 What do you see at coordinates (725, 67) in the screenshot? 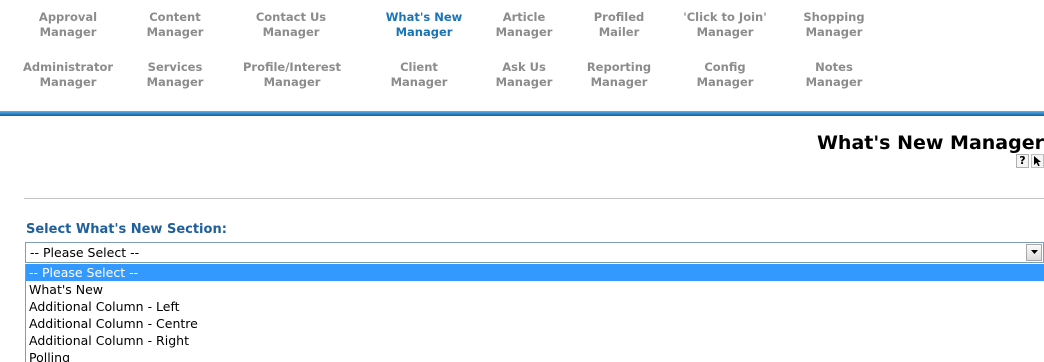
I see `nav-item-label-line1: Config` at bounding box center [725, 67].